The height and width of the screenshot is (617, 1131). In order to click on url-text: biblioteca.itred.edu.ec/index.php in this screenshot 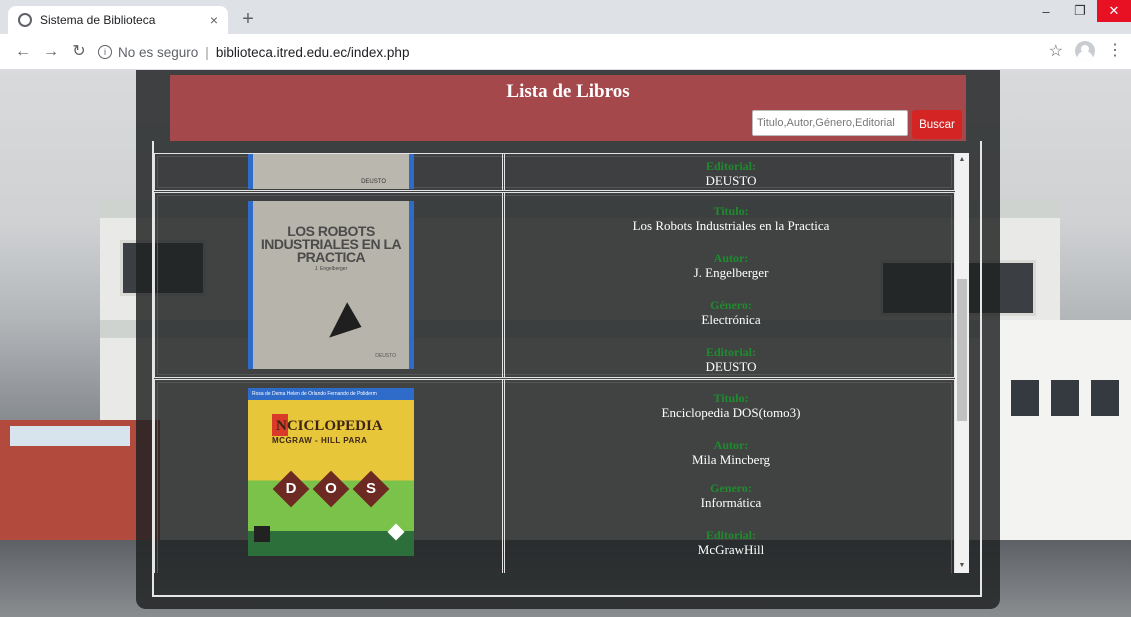, I will do `click(312, 52)`.